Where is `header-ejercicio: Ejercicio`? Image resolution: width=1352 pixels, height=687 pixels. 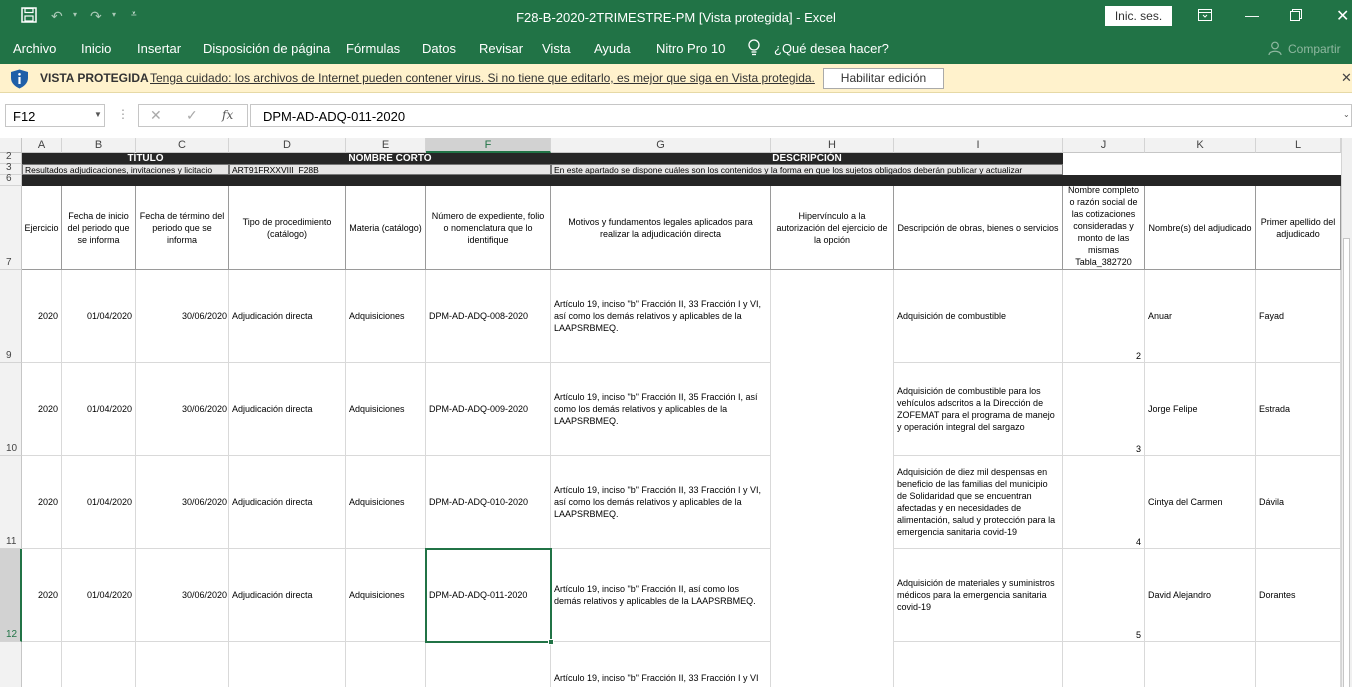 header-ejercicio: Ejercicio is located at coordinates (42, 228).